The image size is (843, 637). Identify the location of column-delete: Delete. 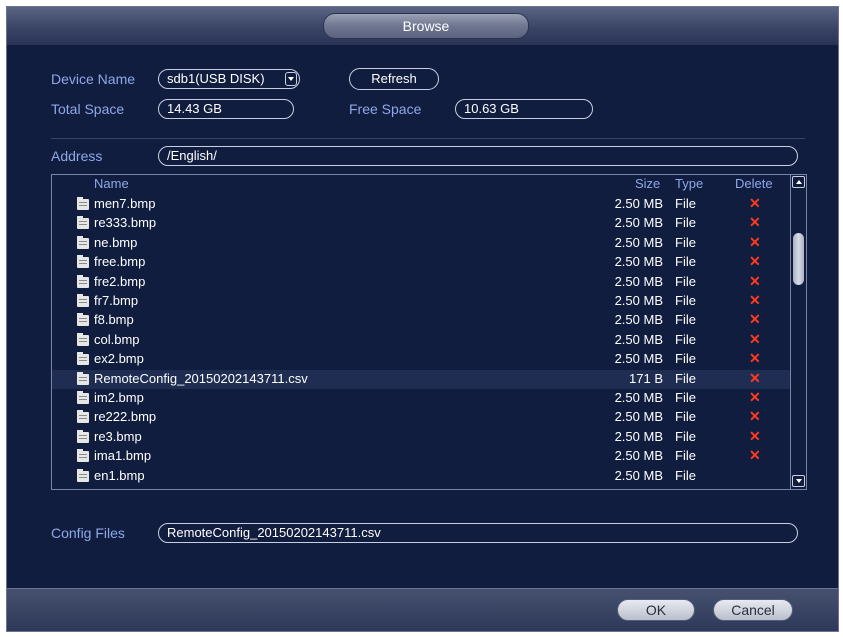
(754, 183).